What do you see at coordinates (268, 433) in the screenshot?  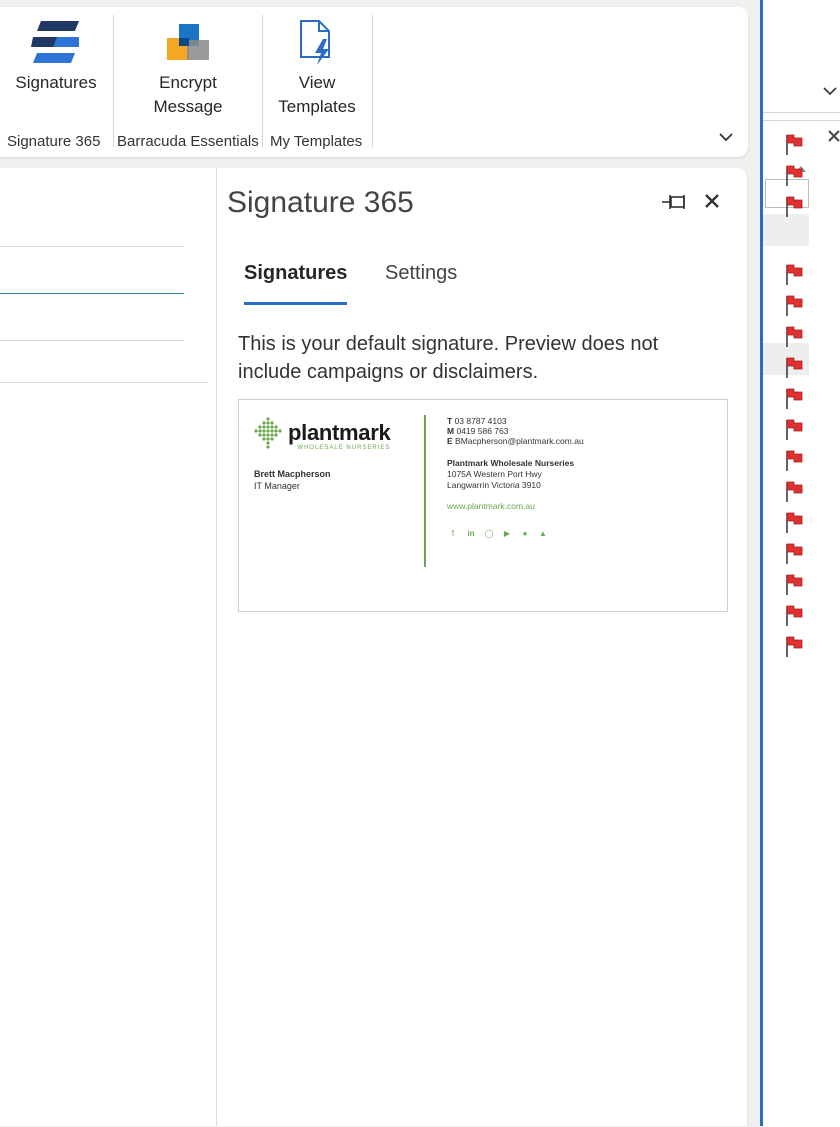 I see `tree-logo-icon` at bounding box center [268, 433].